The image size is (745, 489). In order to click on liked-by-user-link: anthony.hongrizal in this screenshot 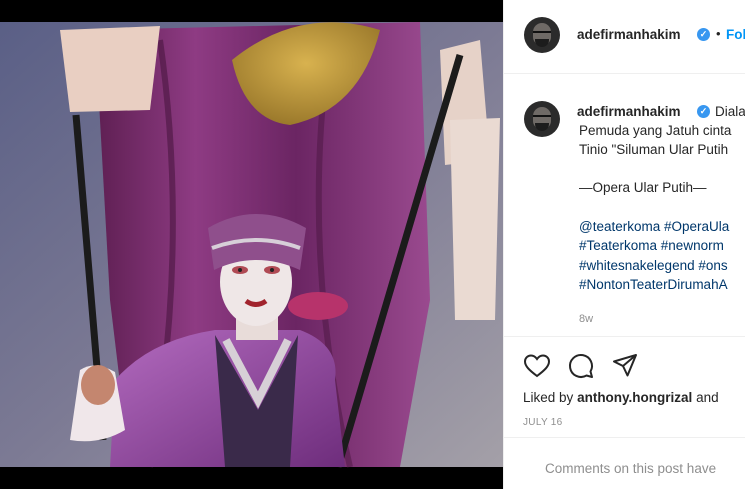, I will do `click(634, 397)`.